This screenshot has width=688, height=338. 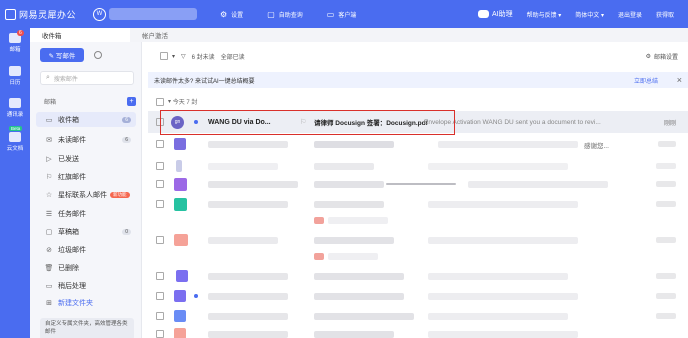 I want to click on select-dropdown-icon: ▾, so click(x=173, y=56).